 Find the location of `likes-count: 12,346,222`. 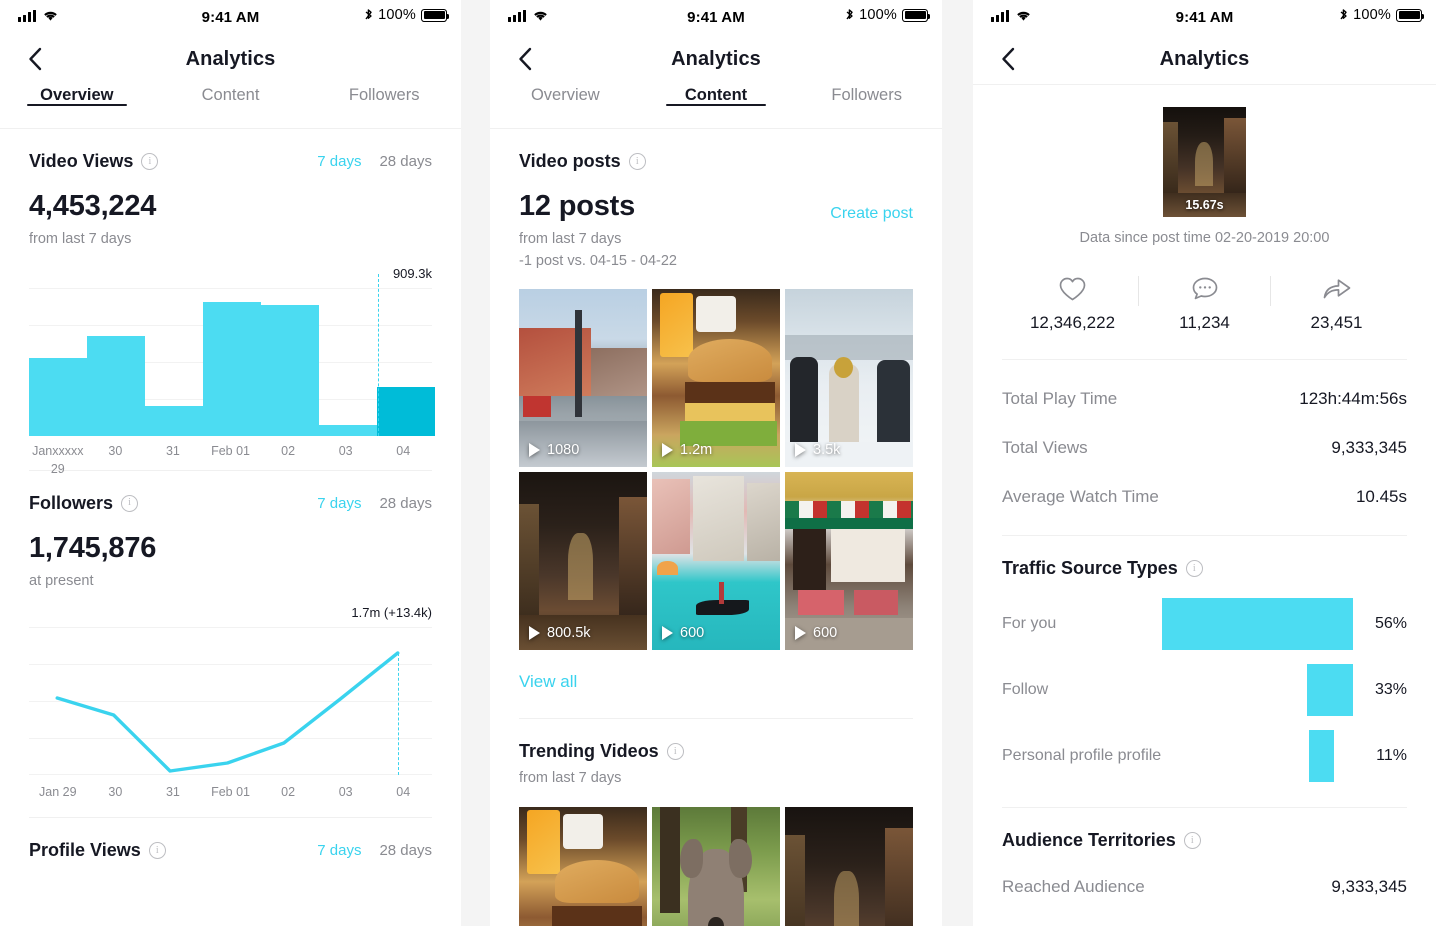

likes-count: 12,346,222 is located at coordinates (1072, 322).